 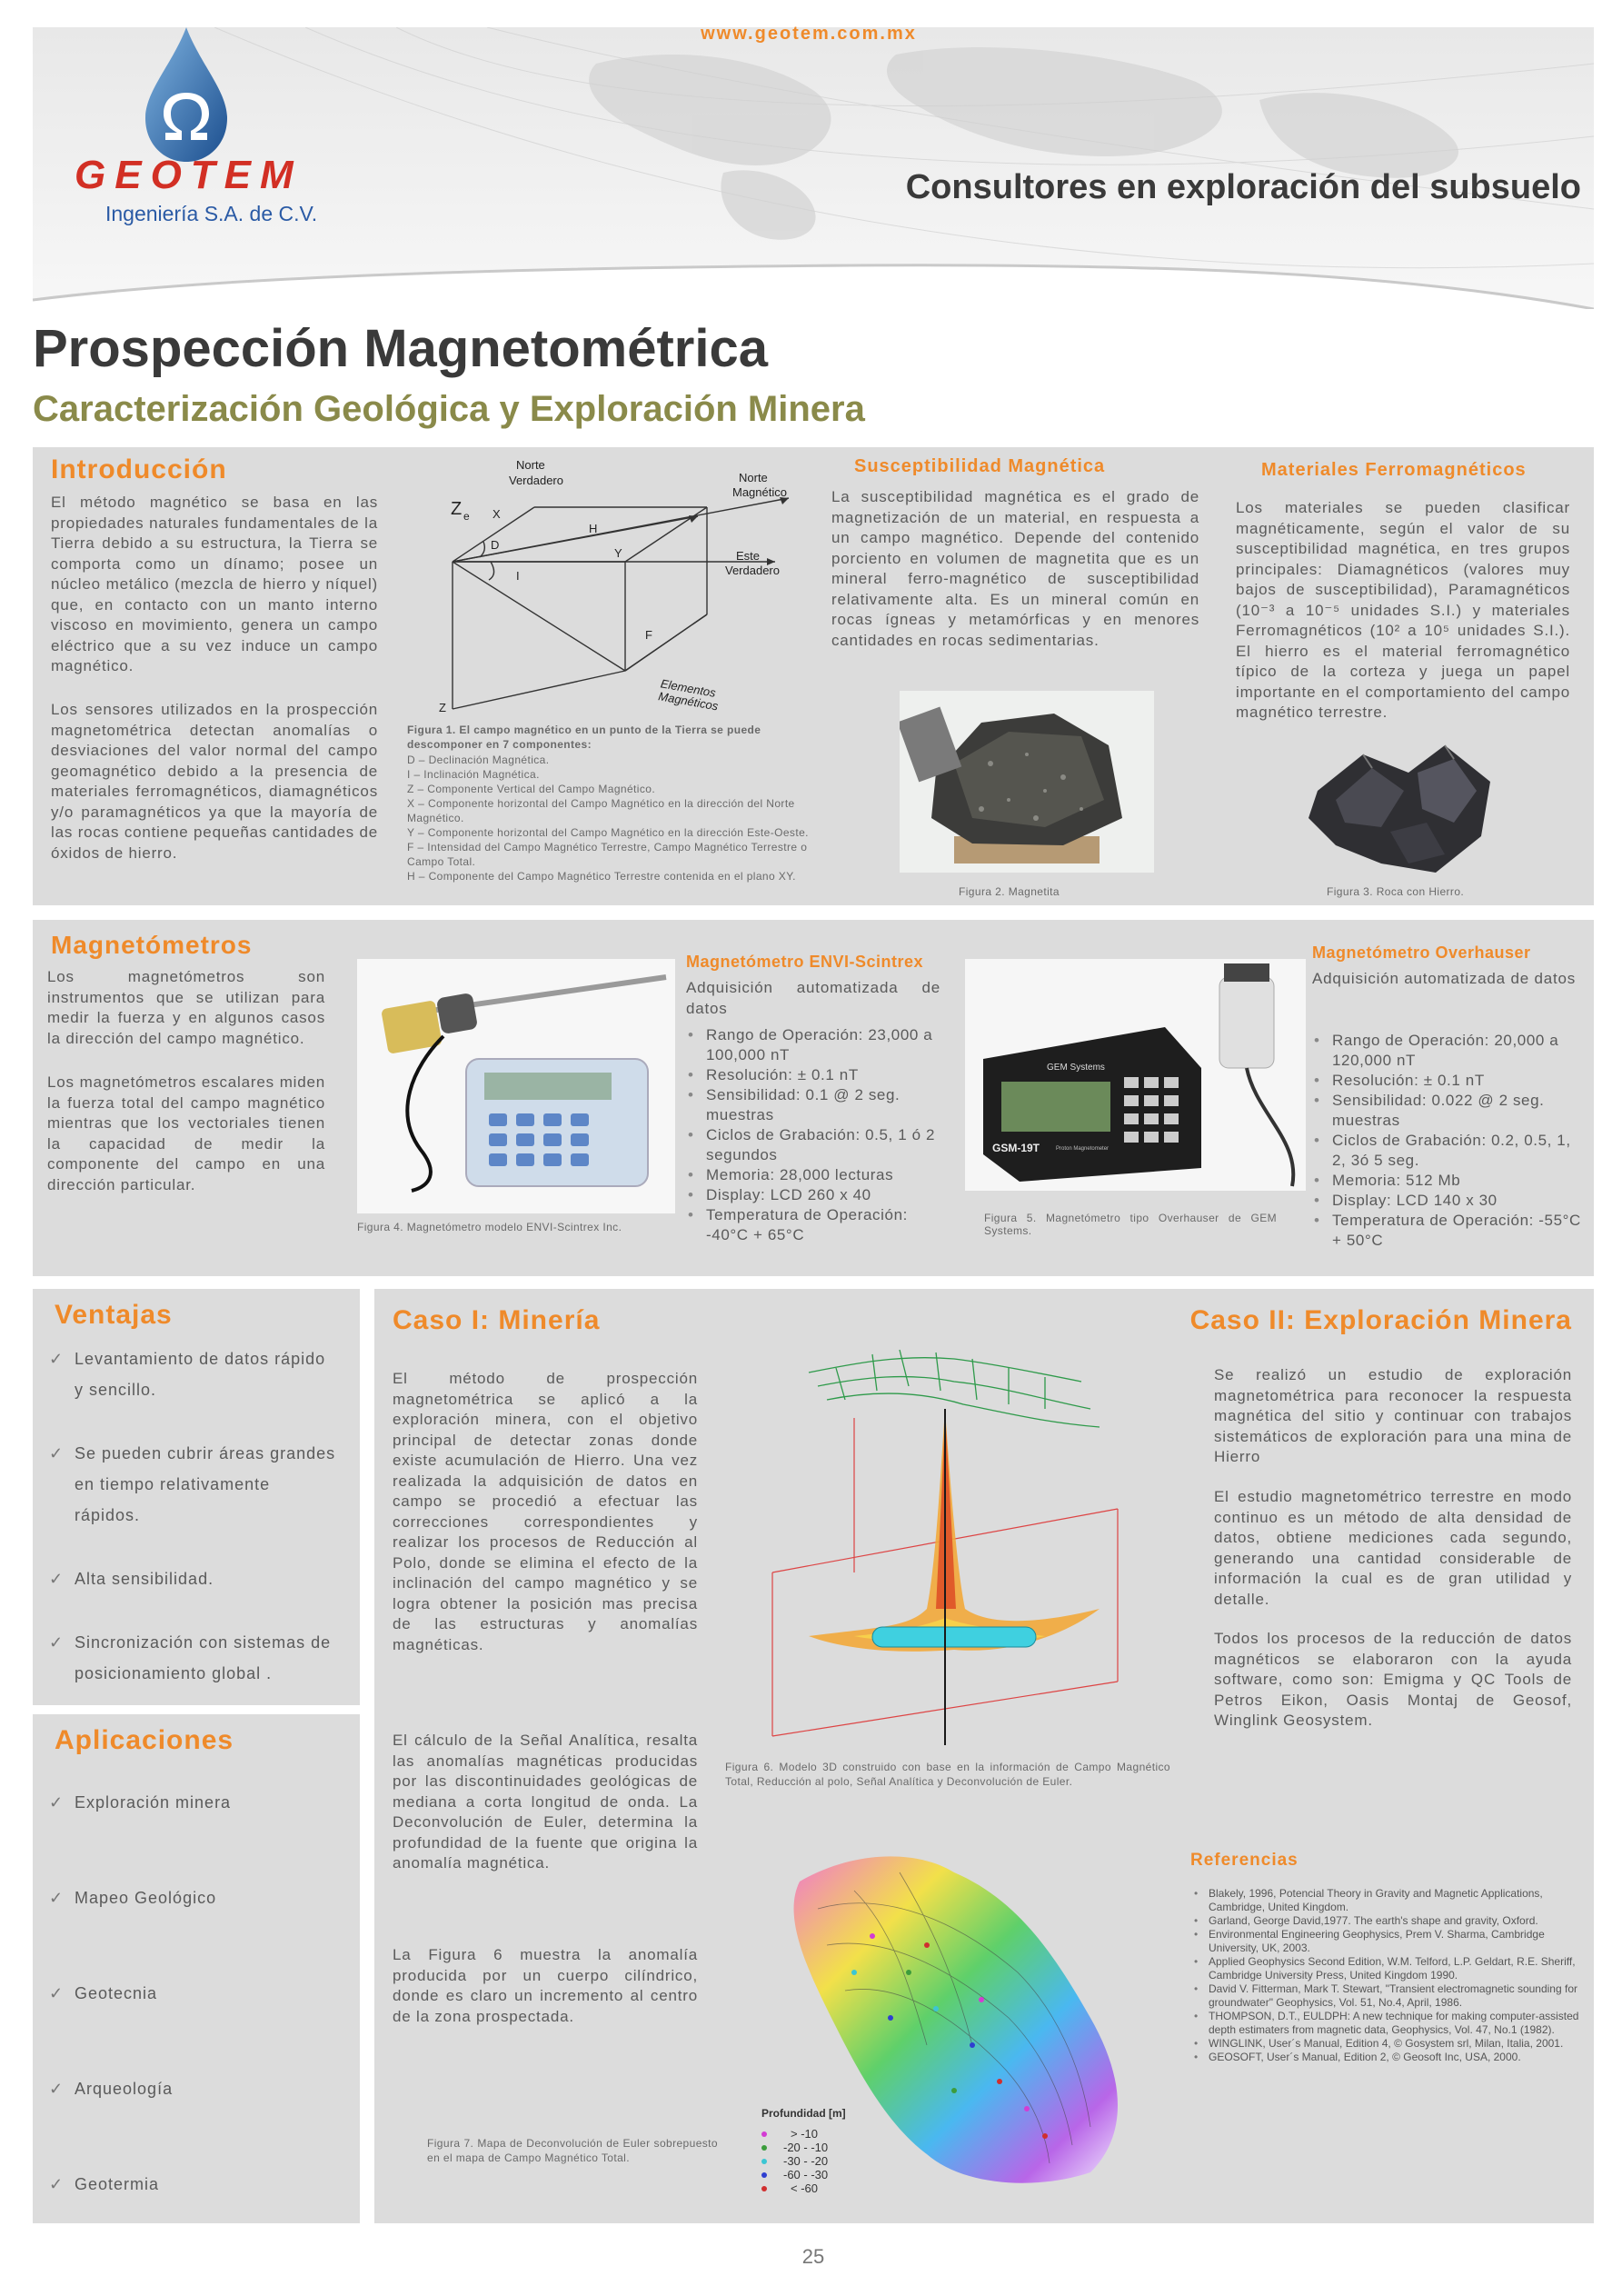 What do you see at coordinates (1135, 1075) in the screenshot?
I see `overhauser-magnetometer-photo: GEM Systems GSM-19T Proton Magnetometer` at bounding box center [1135, 1075].